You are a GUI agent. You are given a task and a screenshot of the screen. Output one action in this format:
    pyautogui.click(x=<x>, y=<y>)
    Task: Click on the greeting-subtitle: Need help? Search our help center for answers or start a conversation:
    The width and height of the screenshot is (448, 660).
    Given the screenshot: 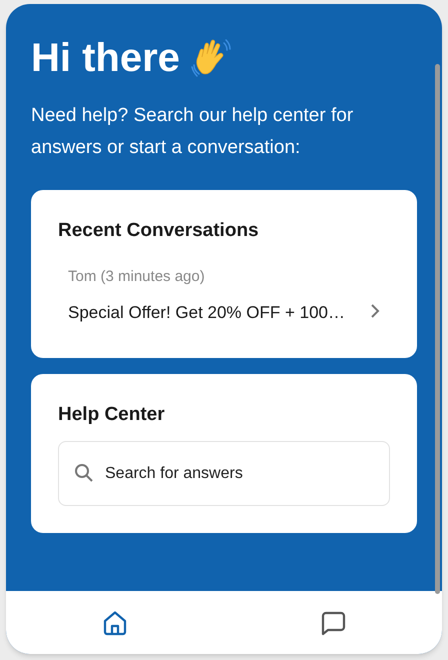 What is the action you would take?
    pyautogui.click(x=192, y=132)
    